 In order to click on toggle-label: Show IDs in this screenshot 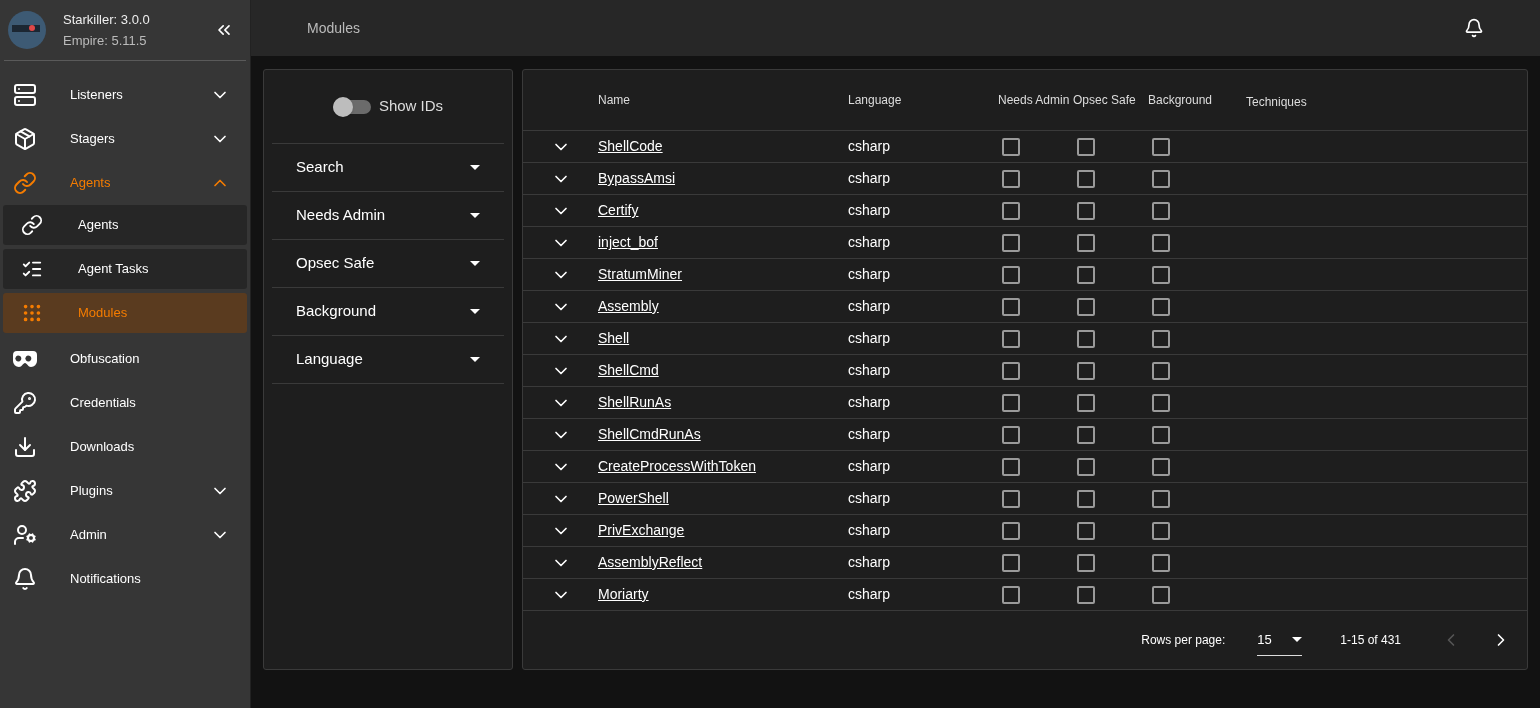, I will do `click(411, 106)`.